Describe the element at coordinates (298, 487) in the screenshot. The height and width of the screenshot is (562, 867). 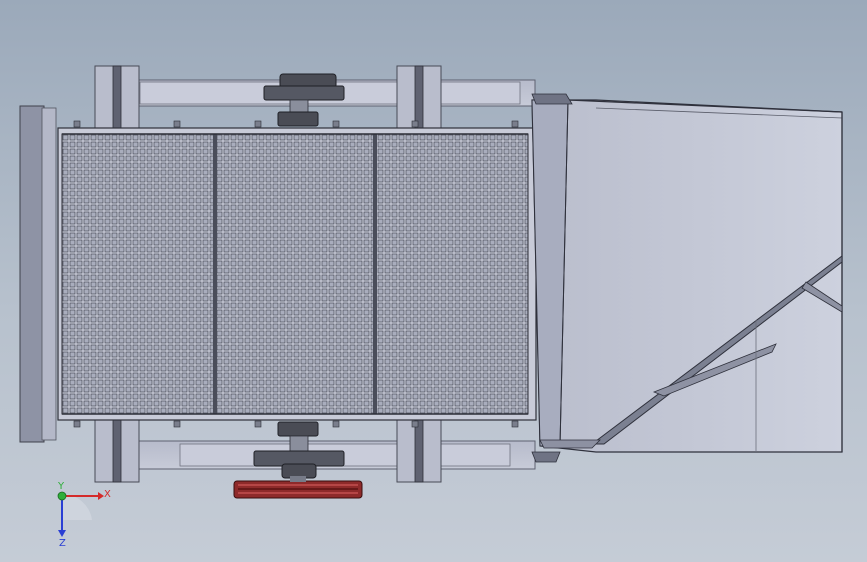
I see `belt-pulley` at that location.